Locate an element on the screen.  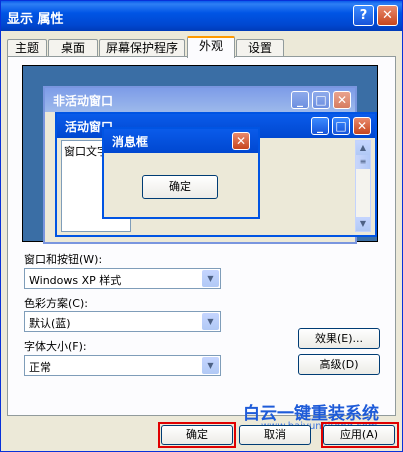
help-button: ? is located at coordinates (363, 15).